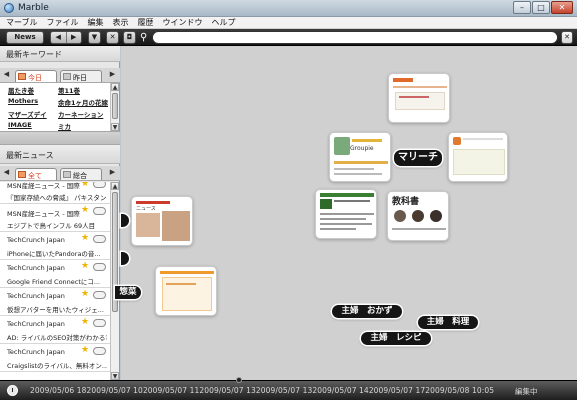  I want to click on keyword-link: マザーズデイ, so click(33, 114).